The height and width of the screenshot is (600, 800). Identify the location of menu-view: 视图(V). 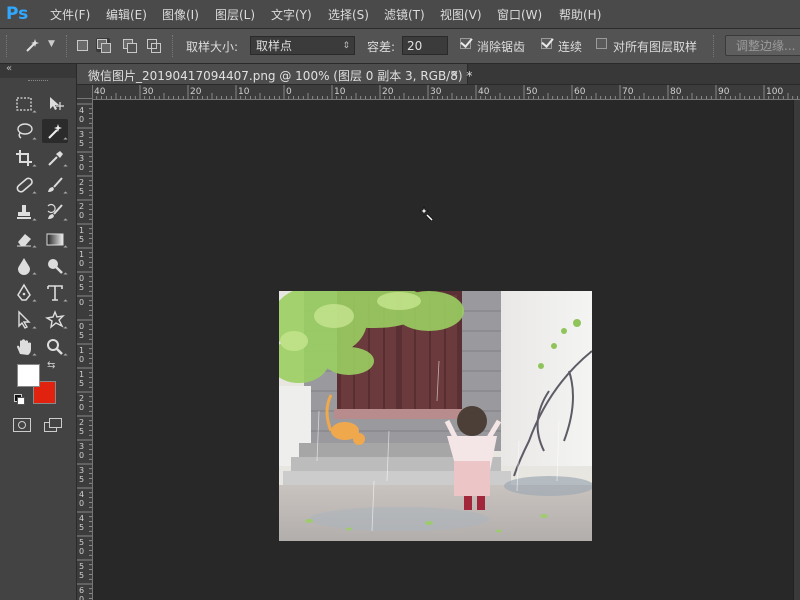
(461, 14).